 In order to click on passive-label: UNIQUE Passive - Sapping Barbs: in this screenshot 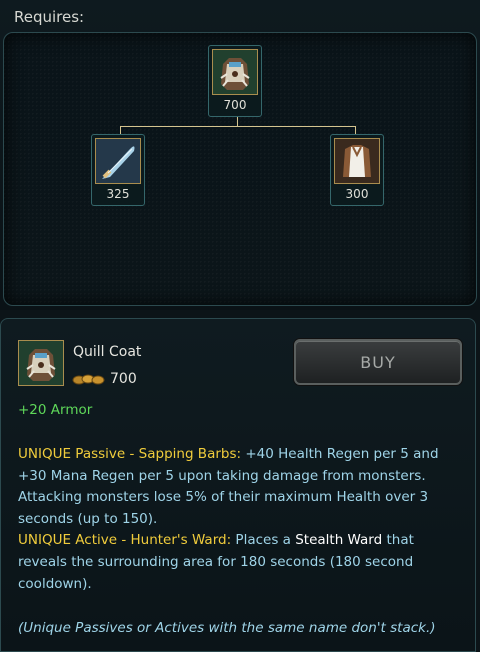, I will do `click(130, 454)`.